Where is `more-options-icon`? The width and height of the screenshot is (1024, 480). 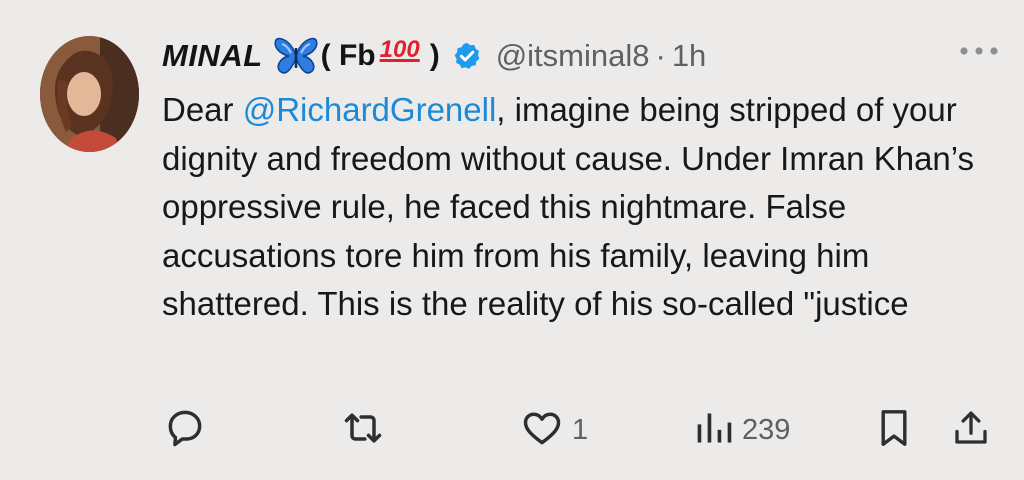
more-options-icon is located at coordinates (979, 53).